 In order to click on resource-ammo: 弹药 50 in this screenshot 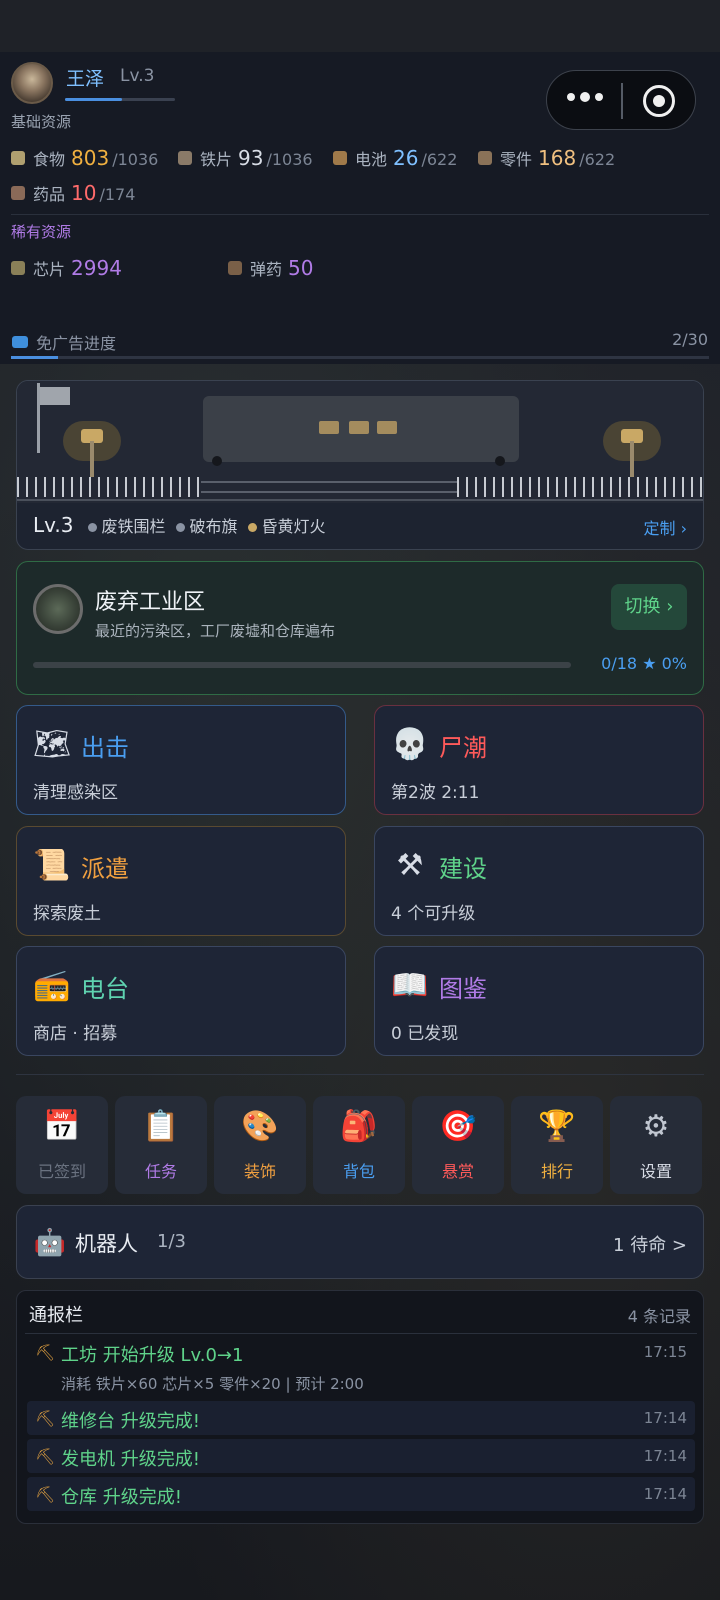, I will do `click(270, 268)`.